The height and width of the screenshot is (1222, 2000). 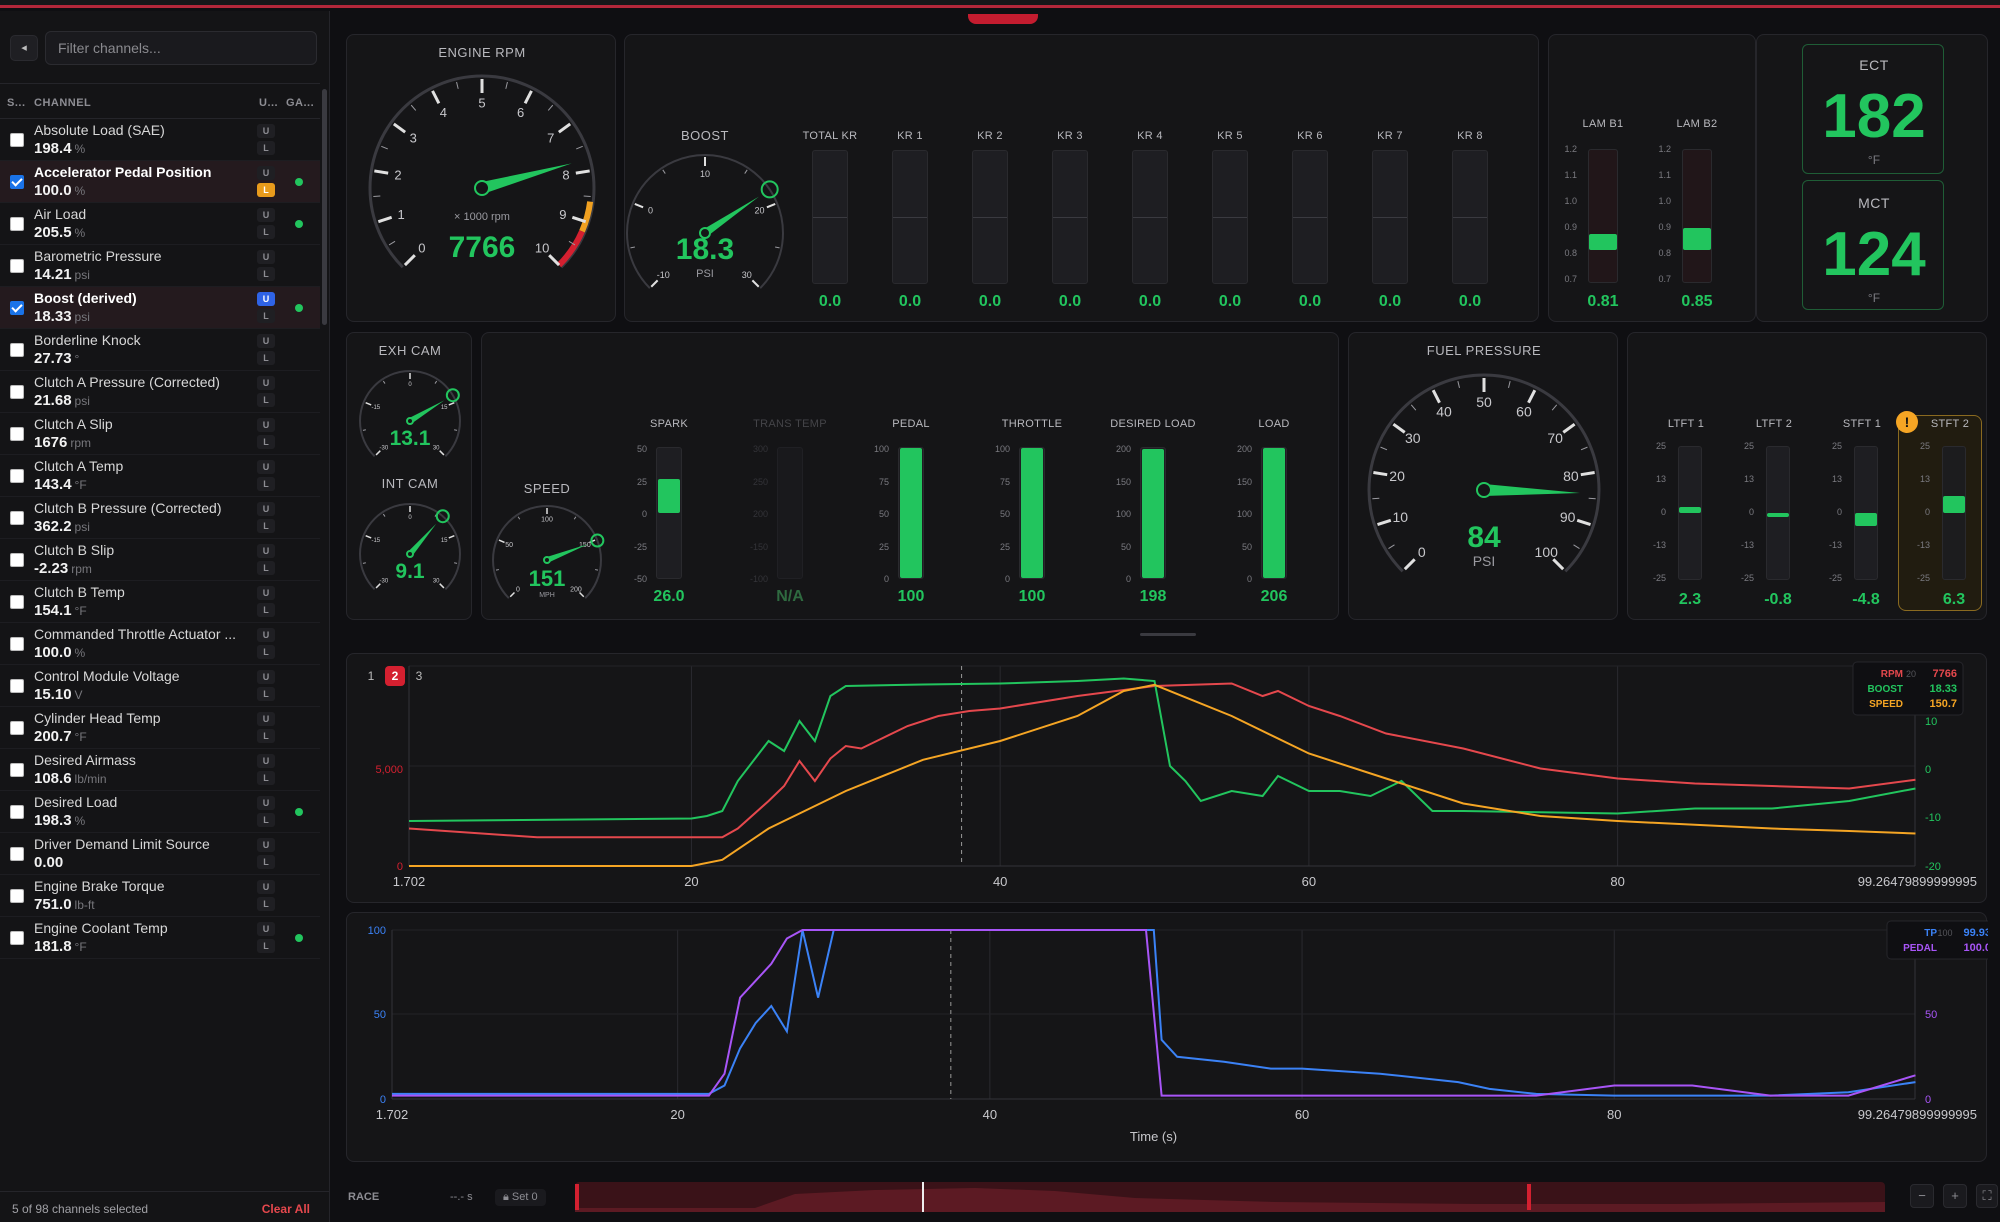 What do you see at coordinates (160, 602) in the screenshot?
I see `channel-row: Clutch B Temp 154.1 °F U L` at bounding box center [160, 602].